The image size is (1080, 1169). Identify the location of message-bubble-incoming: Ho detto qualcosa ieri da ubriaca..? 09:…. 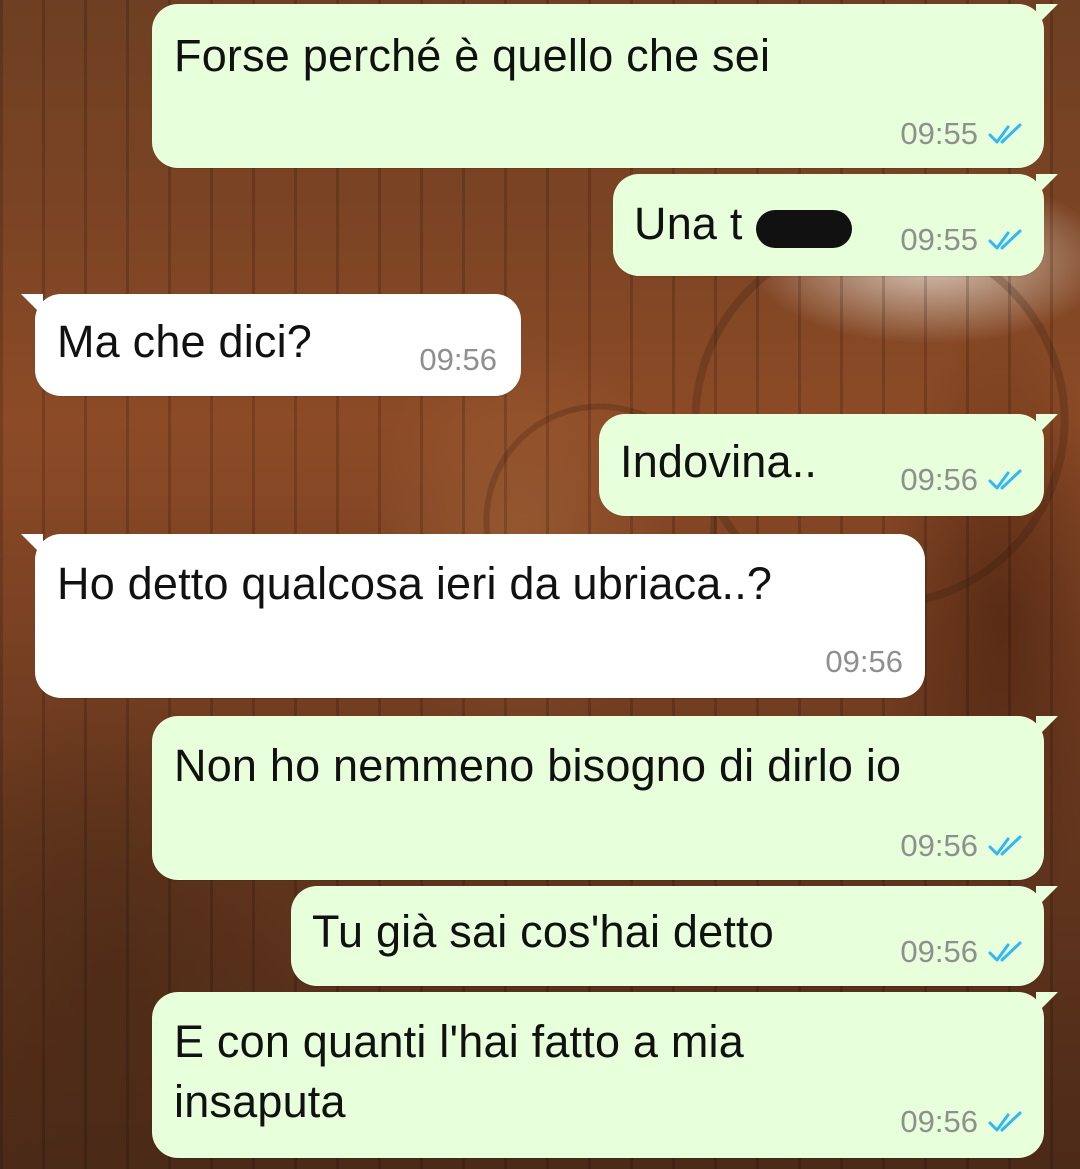
(473, 616).